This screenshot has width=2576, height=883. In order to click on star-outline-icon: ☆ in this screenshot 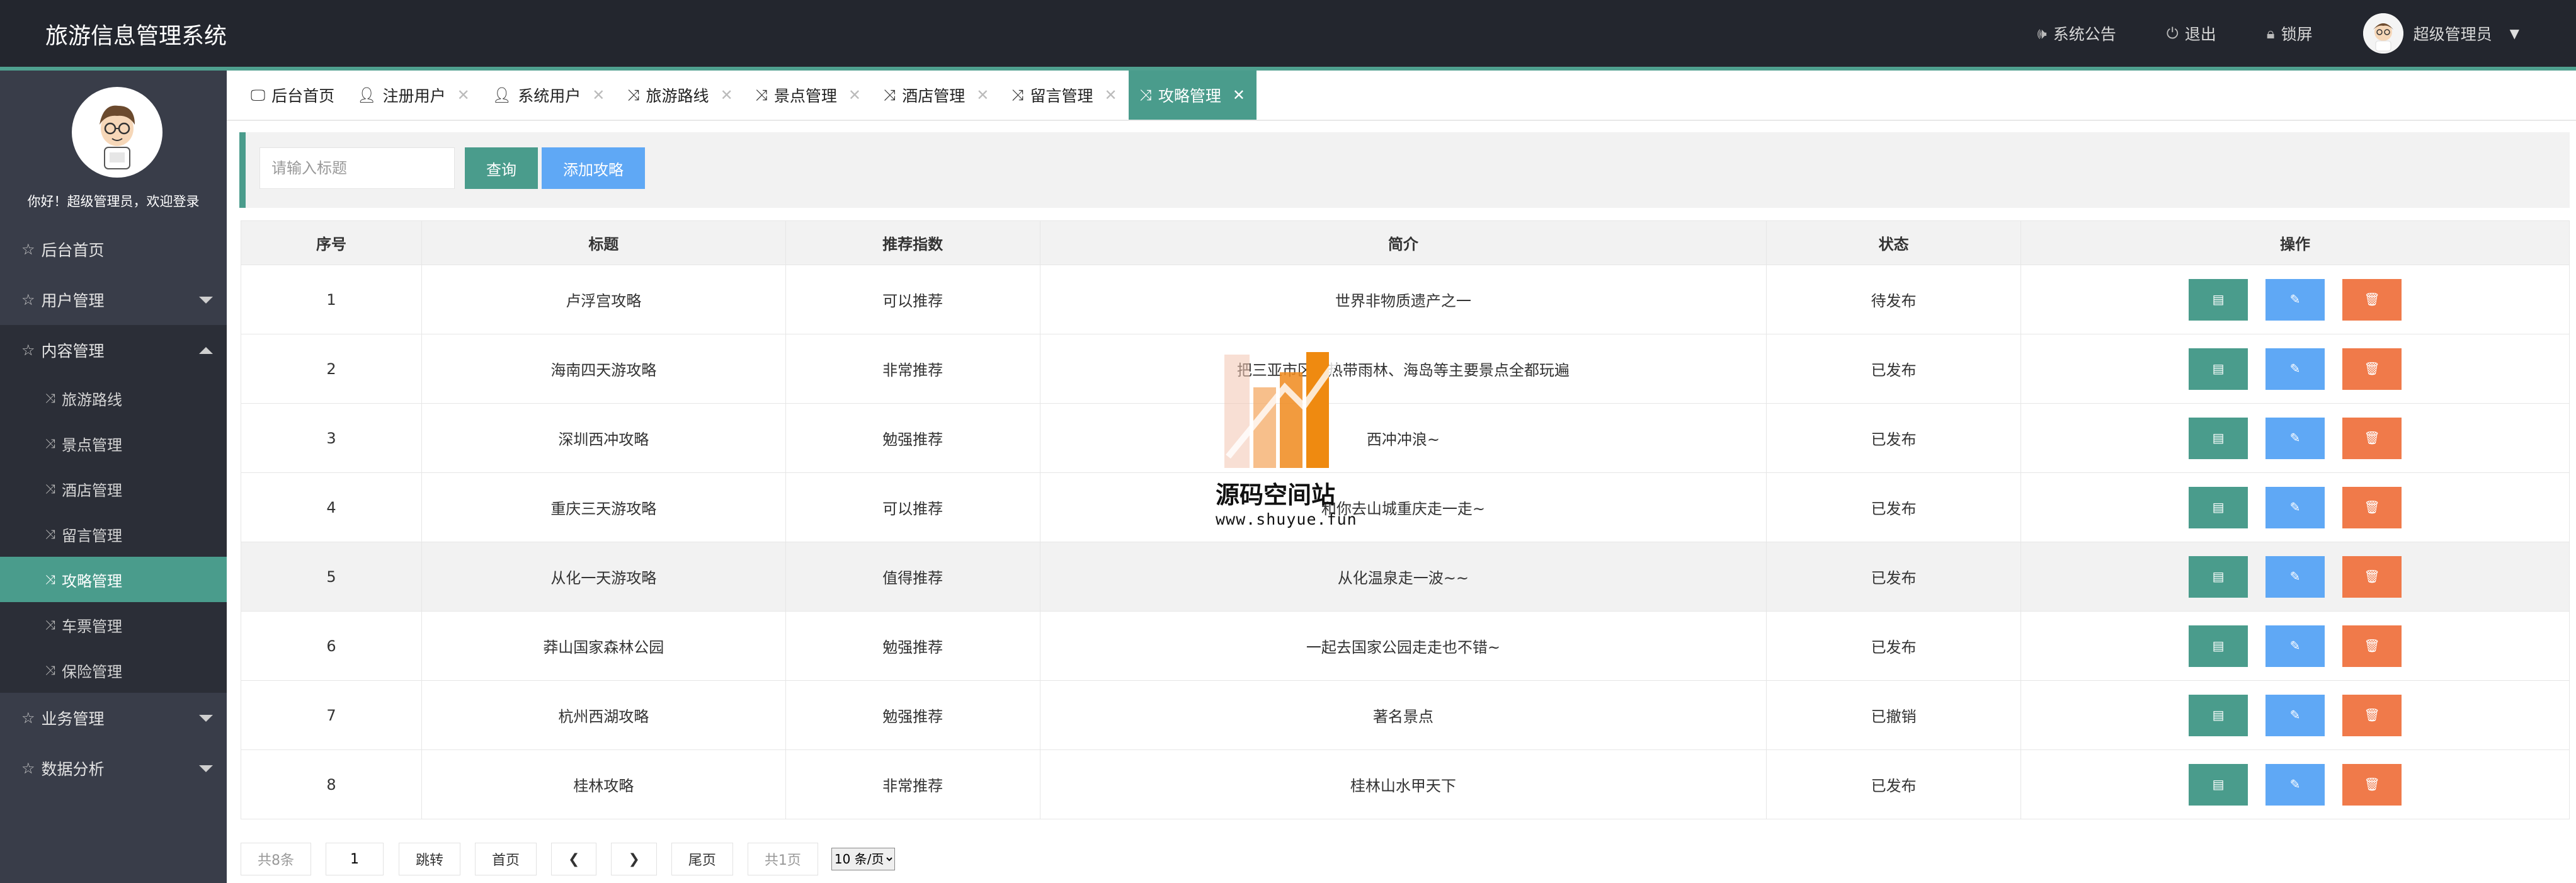, I will do `click(28, 249)`.